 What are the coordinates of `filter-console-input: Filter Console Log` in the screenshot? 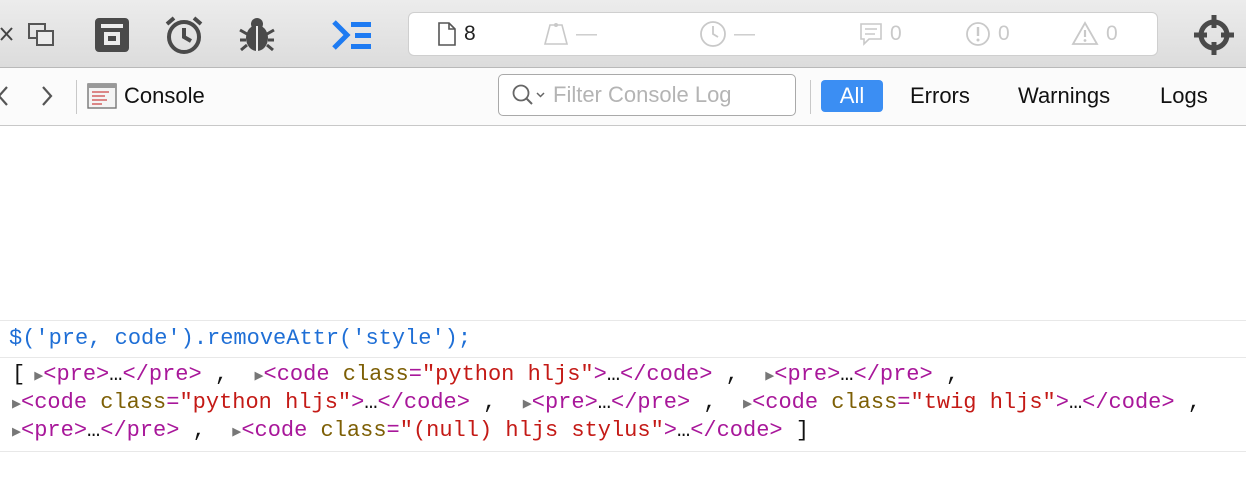 It's located at (647, 95).